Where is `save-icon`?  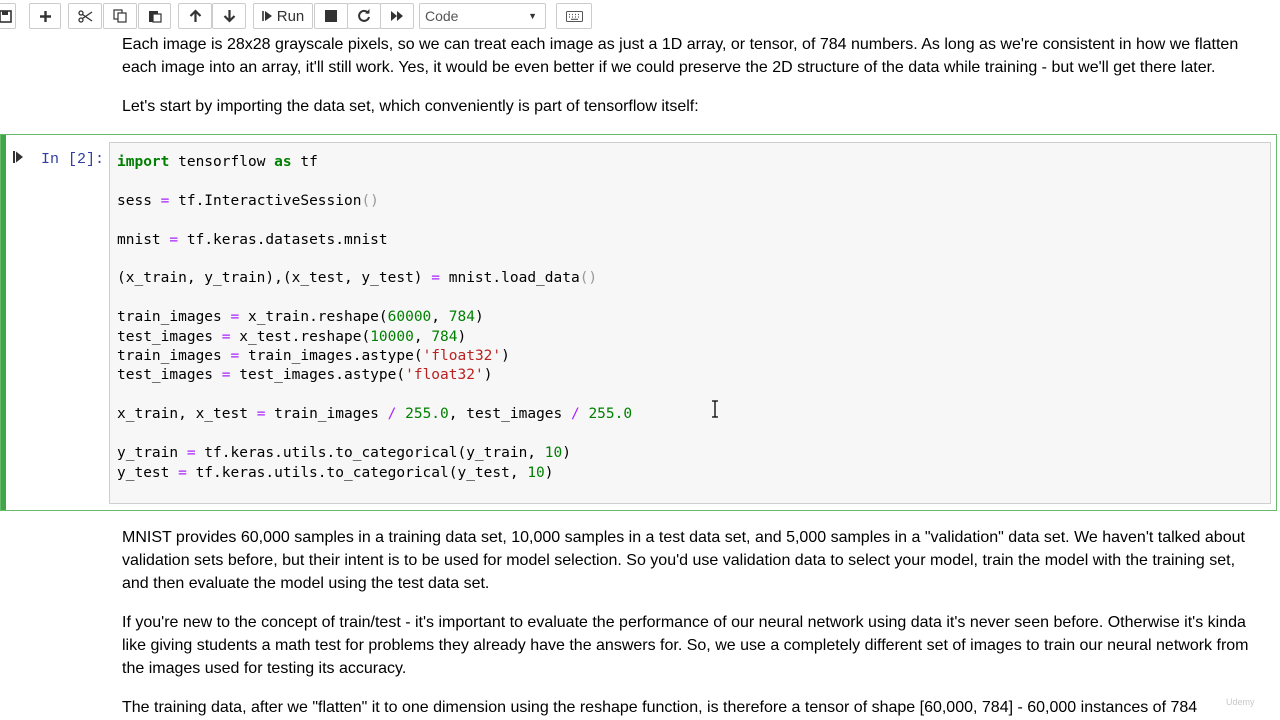 save-icon is located at coordinates (6, 16).